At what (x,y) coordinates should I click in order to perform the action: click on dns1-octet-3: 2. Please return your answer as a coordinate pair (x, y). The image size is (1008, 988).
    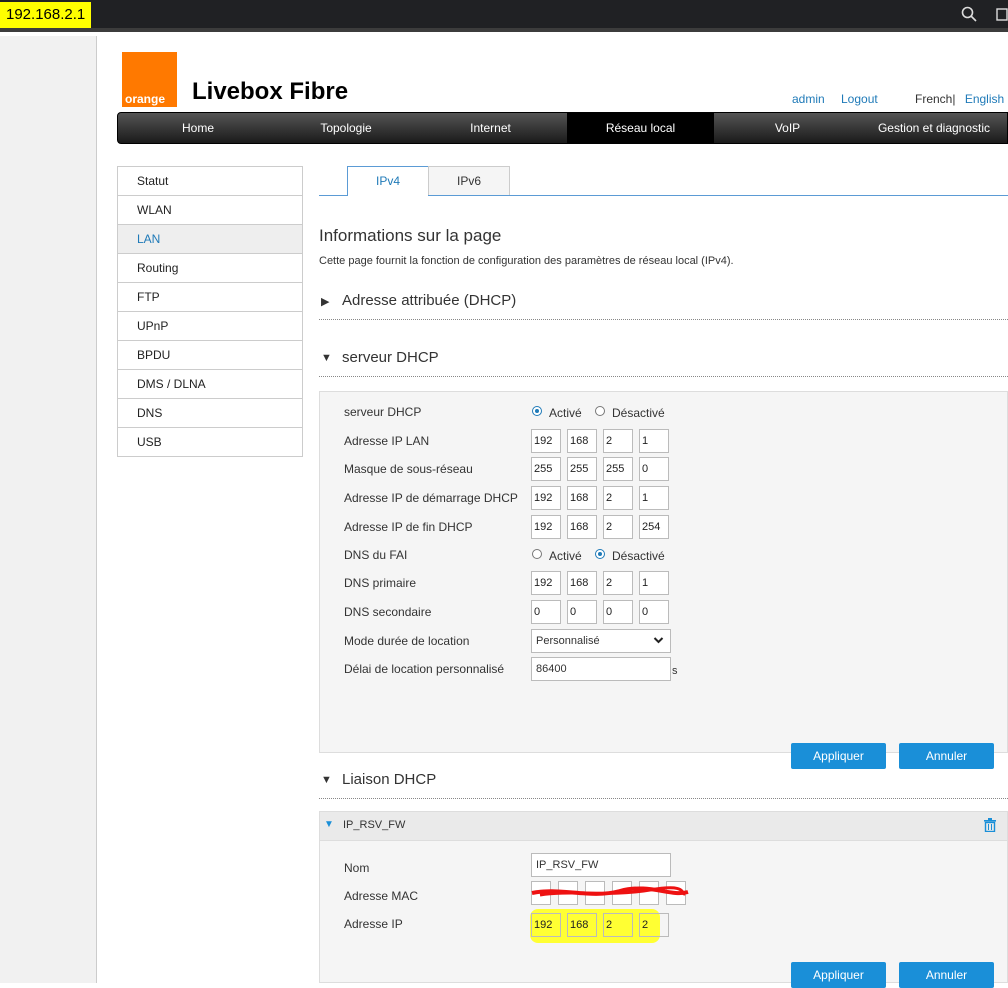
    Looking at the image, I should click on (618, 583).